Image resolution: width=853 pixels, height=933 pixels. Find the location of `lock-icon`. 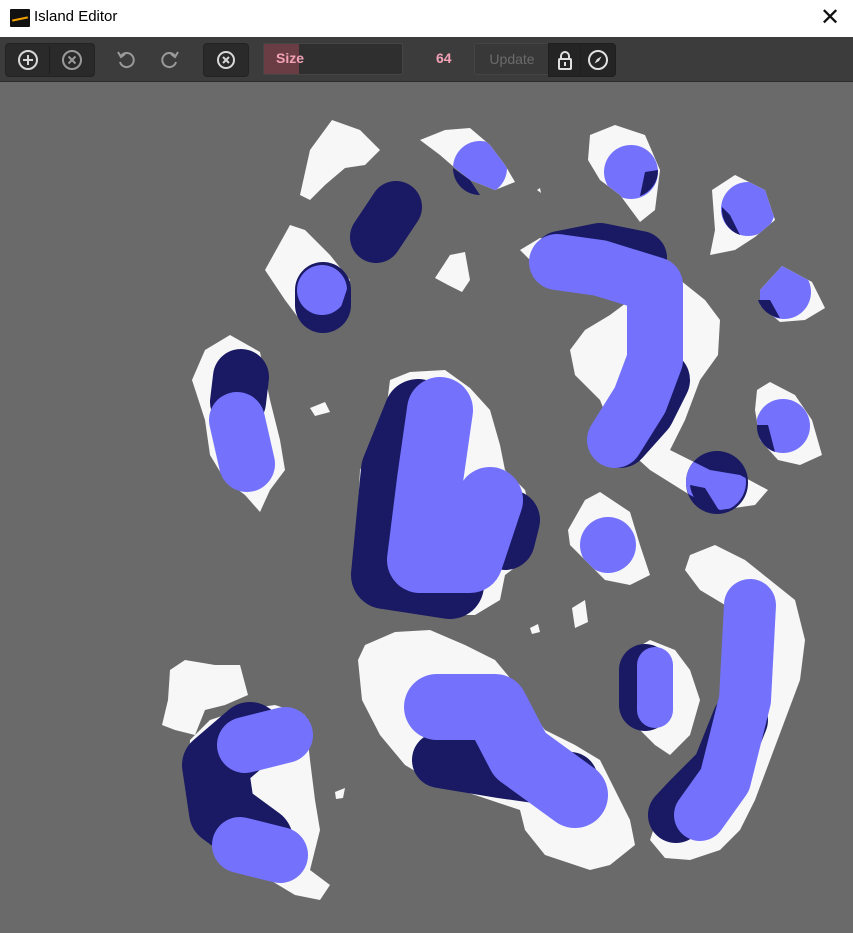

lock-icon is located at coordinates (565, 60).